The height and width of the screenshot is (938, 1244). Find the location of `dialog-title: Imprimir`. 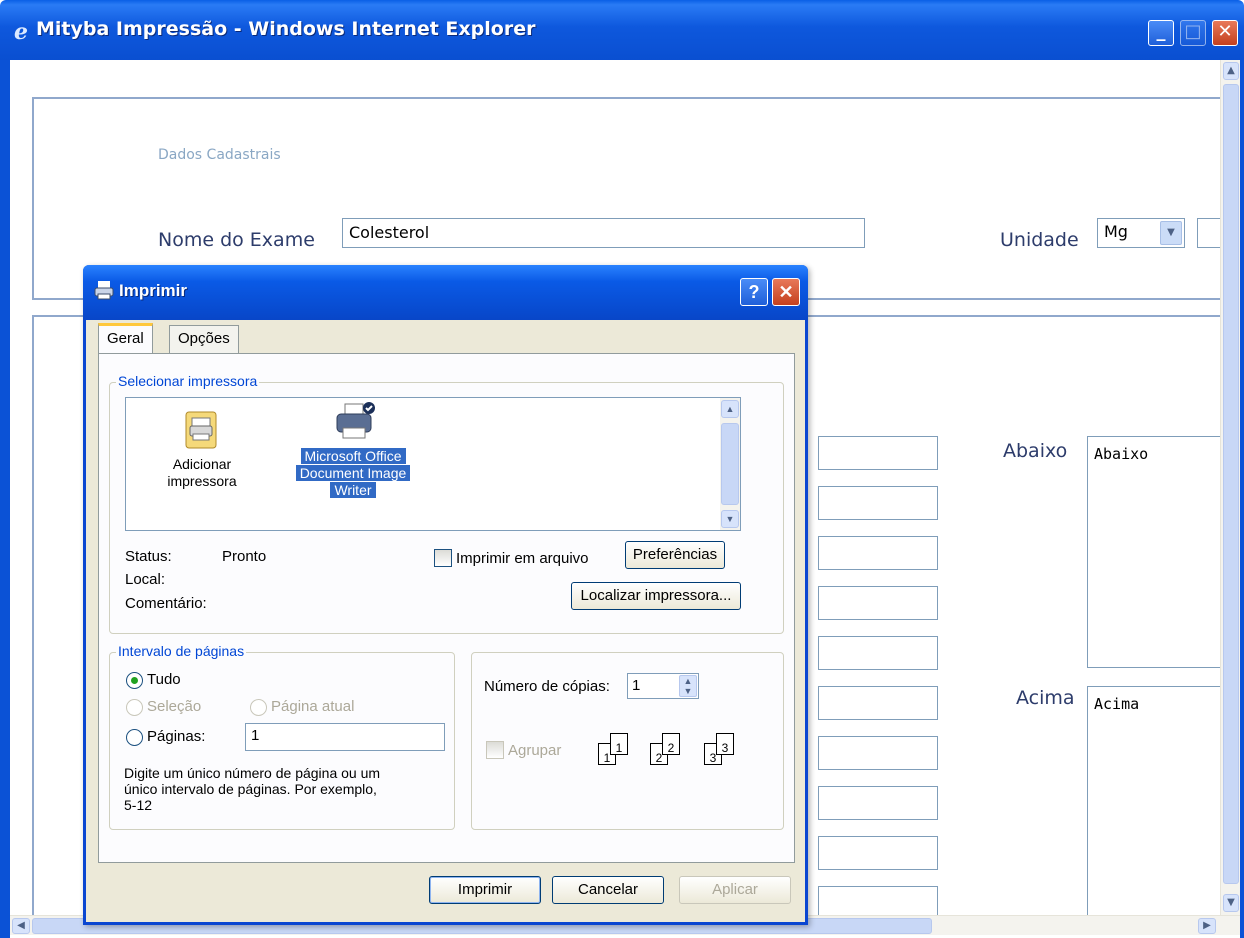

dialog-title: Imprimir is located at coordinates (153, 290).